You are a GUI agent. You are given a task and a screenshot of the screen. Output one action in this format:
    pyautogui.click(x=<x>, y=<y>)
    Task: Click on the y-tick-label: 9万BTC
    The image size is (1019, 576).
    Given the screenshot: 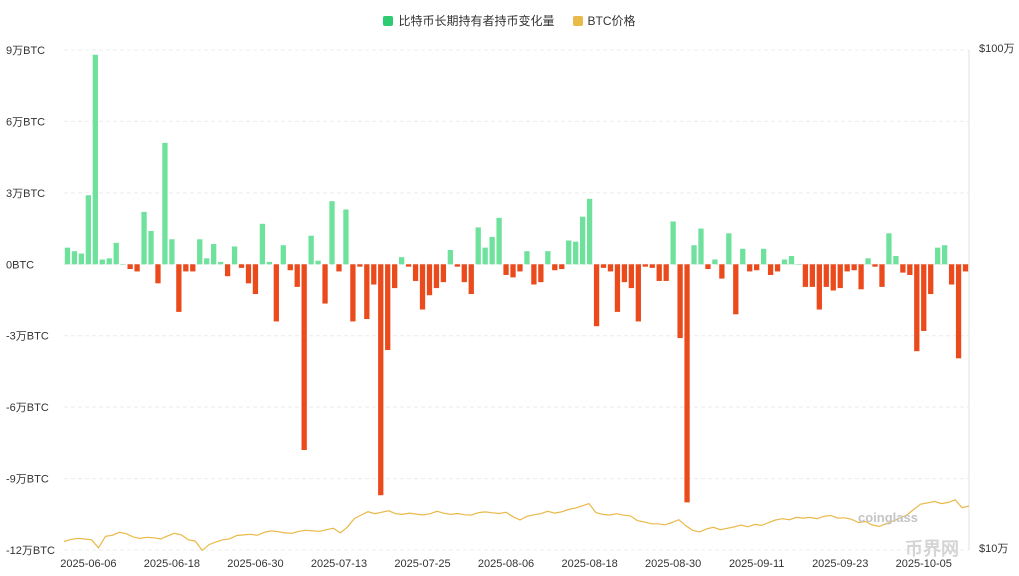 What is the action you would take?
    pyautogui.click(x=25, y=51)
    